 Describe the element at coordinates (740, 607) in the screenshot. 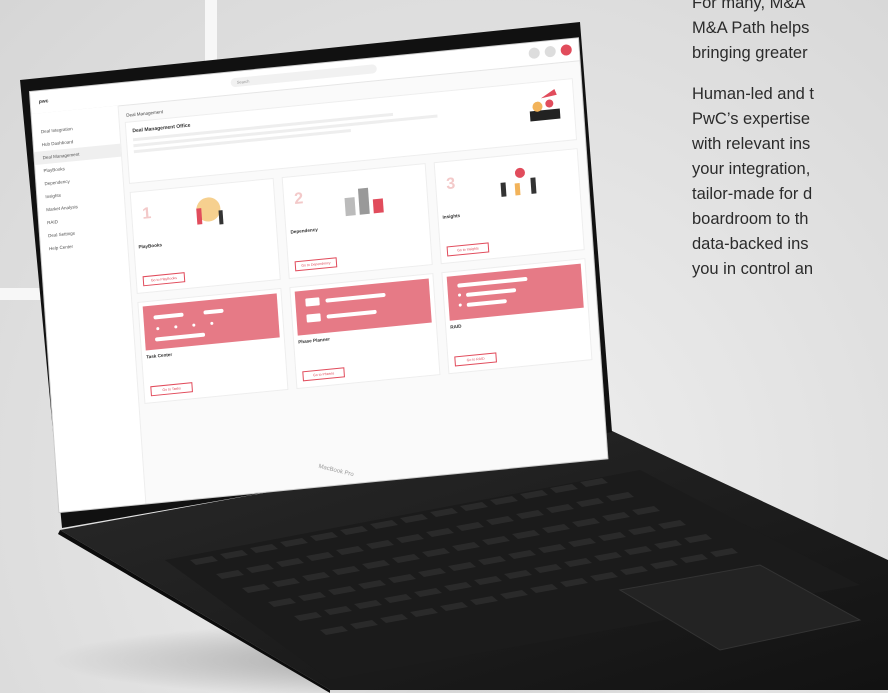

I see `trackpad` at that location.